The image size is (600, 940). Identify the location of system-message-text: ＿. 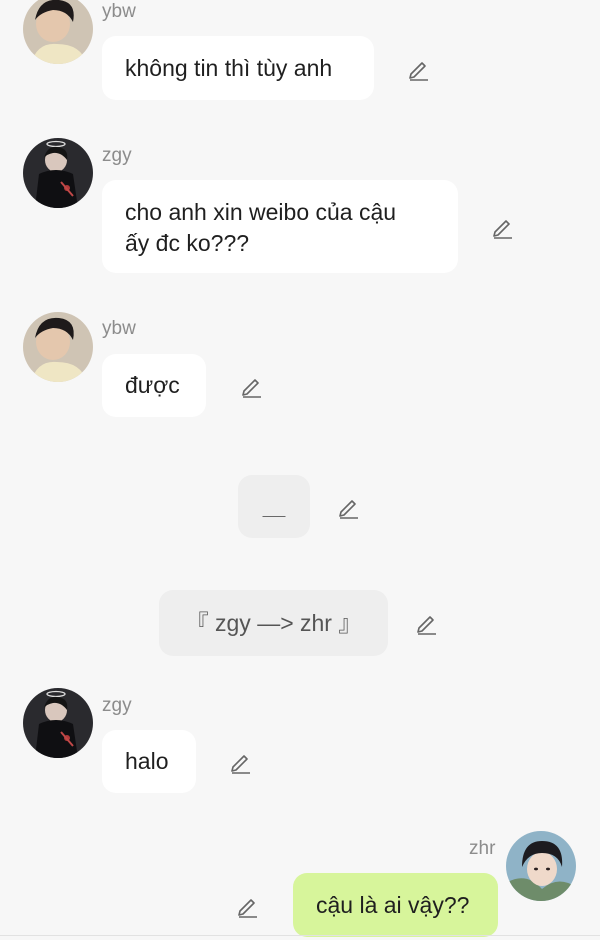
(274, 506).